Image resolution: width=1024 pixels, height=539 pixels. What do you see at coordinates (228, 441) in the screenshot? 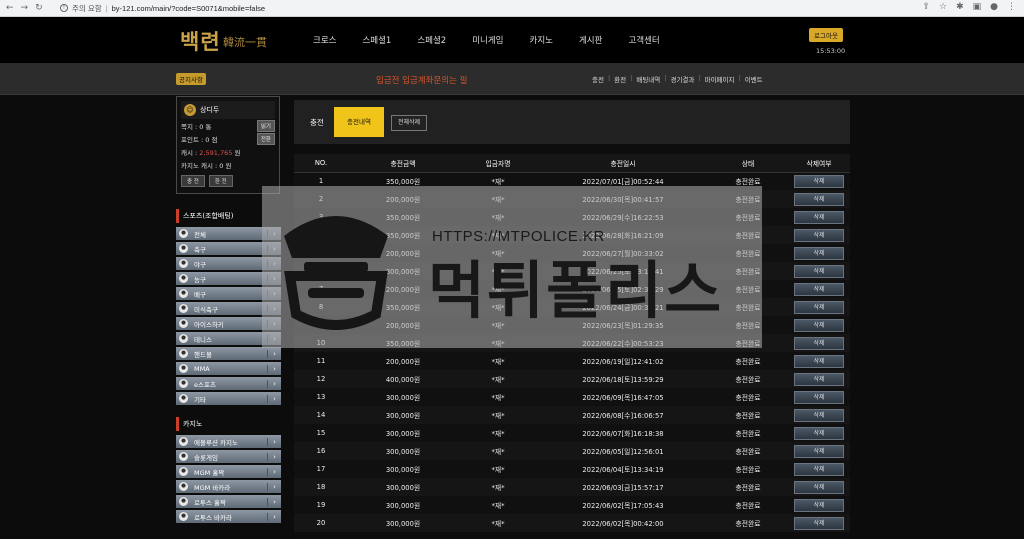
I see `casino-menu-item-0: ● 에볼루션 카지노 ›` at bounding box center [228, 441].